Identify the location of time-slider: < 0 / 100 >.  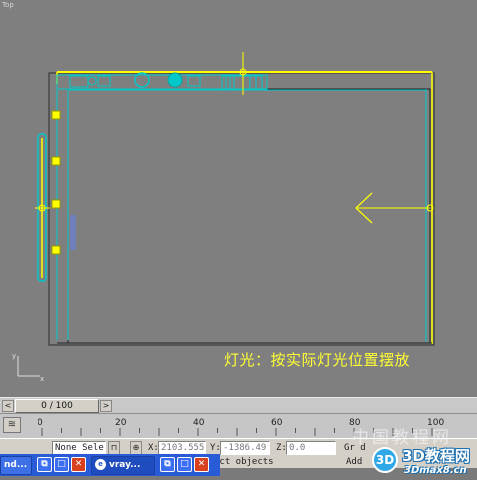
(238, 405).